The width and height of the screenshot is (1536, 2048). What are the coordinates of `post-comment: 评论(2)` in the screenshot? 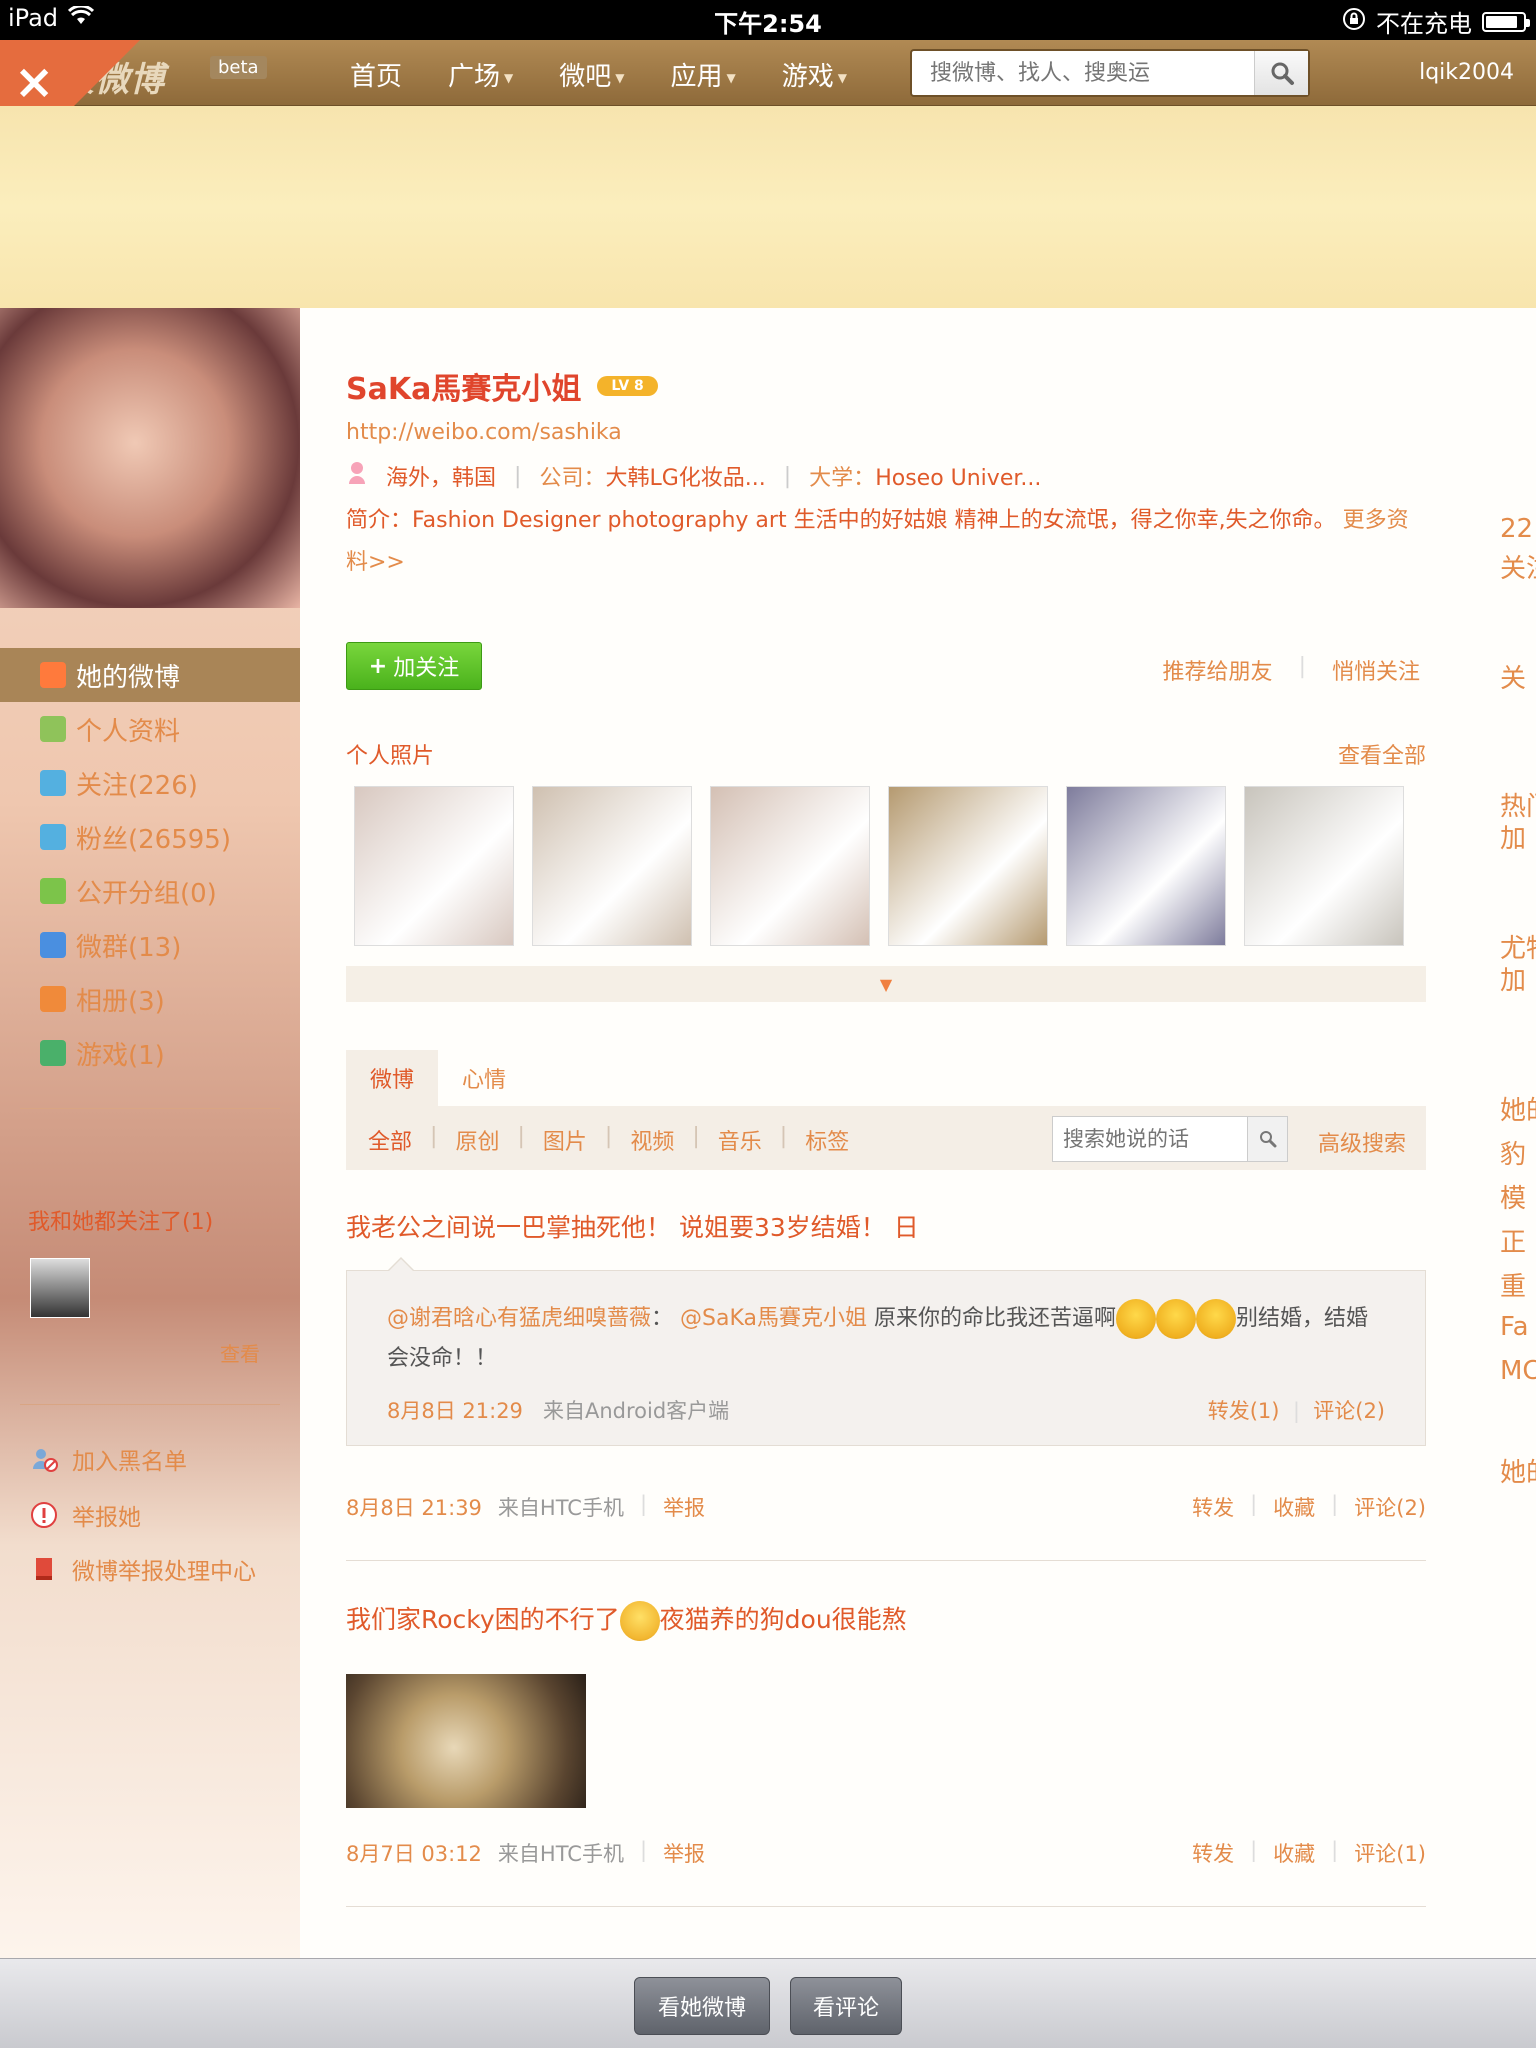 It's located at (1390, 1507).